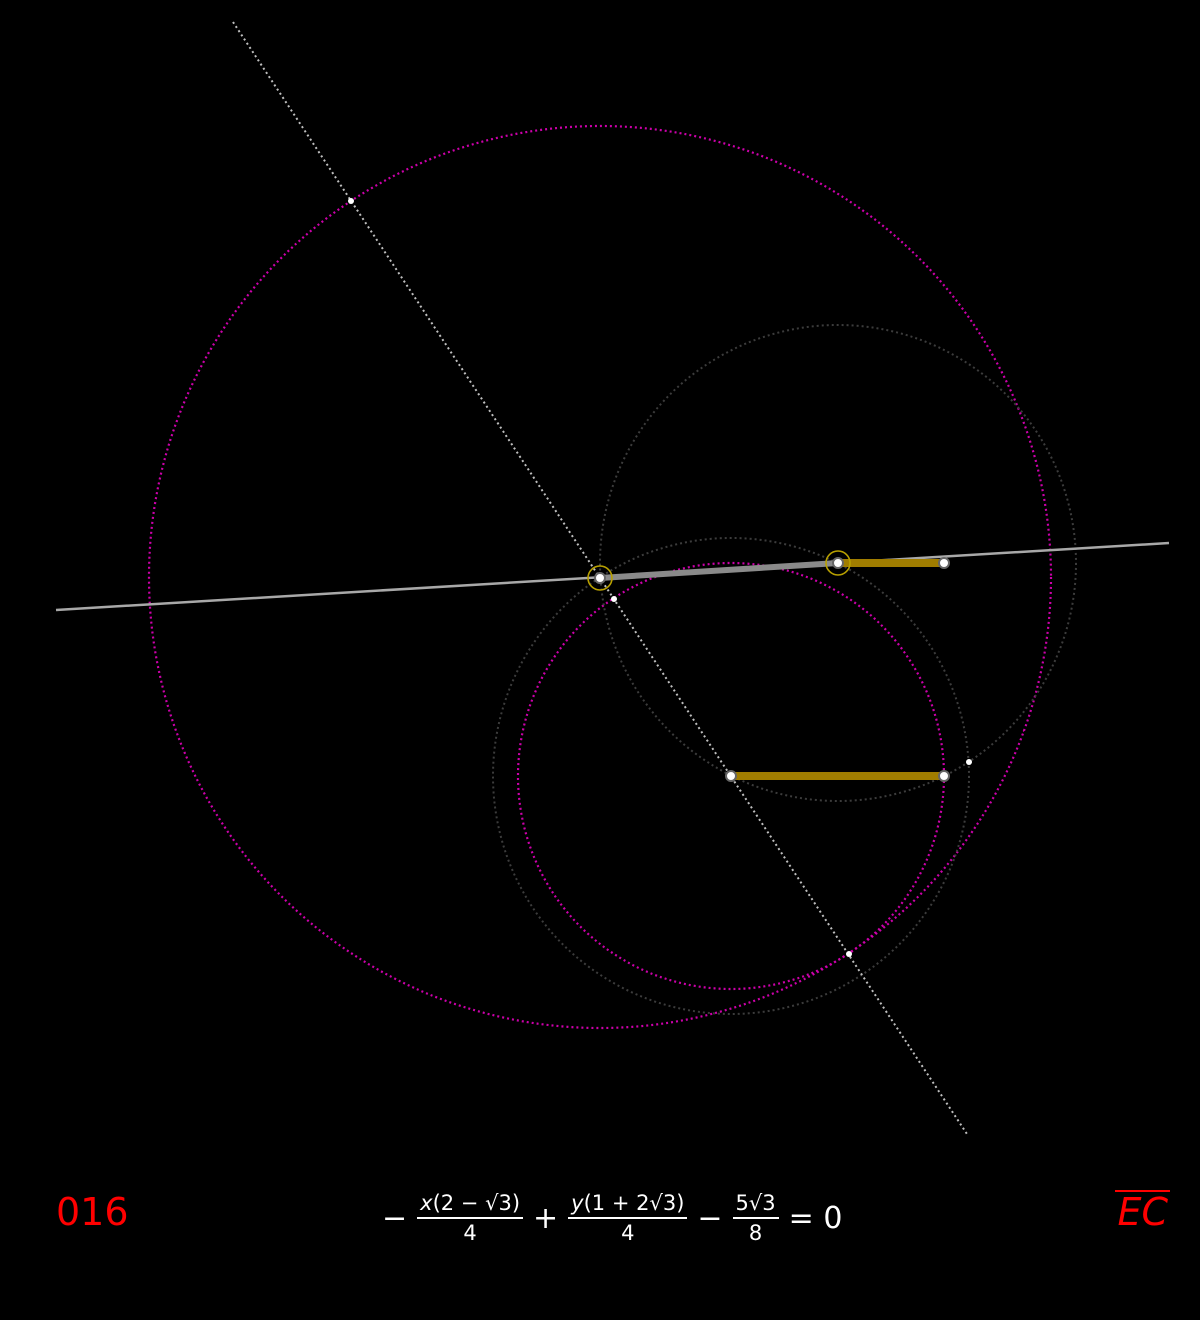  Describe the element at coordinates (710, 1218) in the screenshot. I see `eq-minus: −` at that location.